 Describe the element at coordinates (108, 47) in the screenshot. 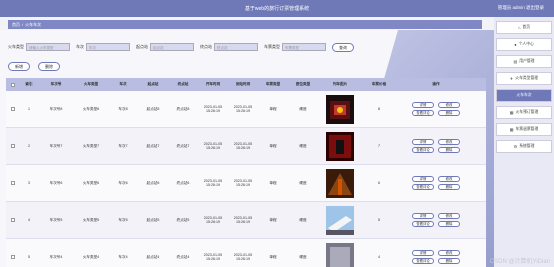

I see `search-input-trip: 车次` at that location.